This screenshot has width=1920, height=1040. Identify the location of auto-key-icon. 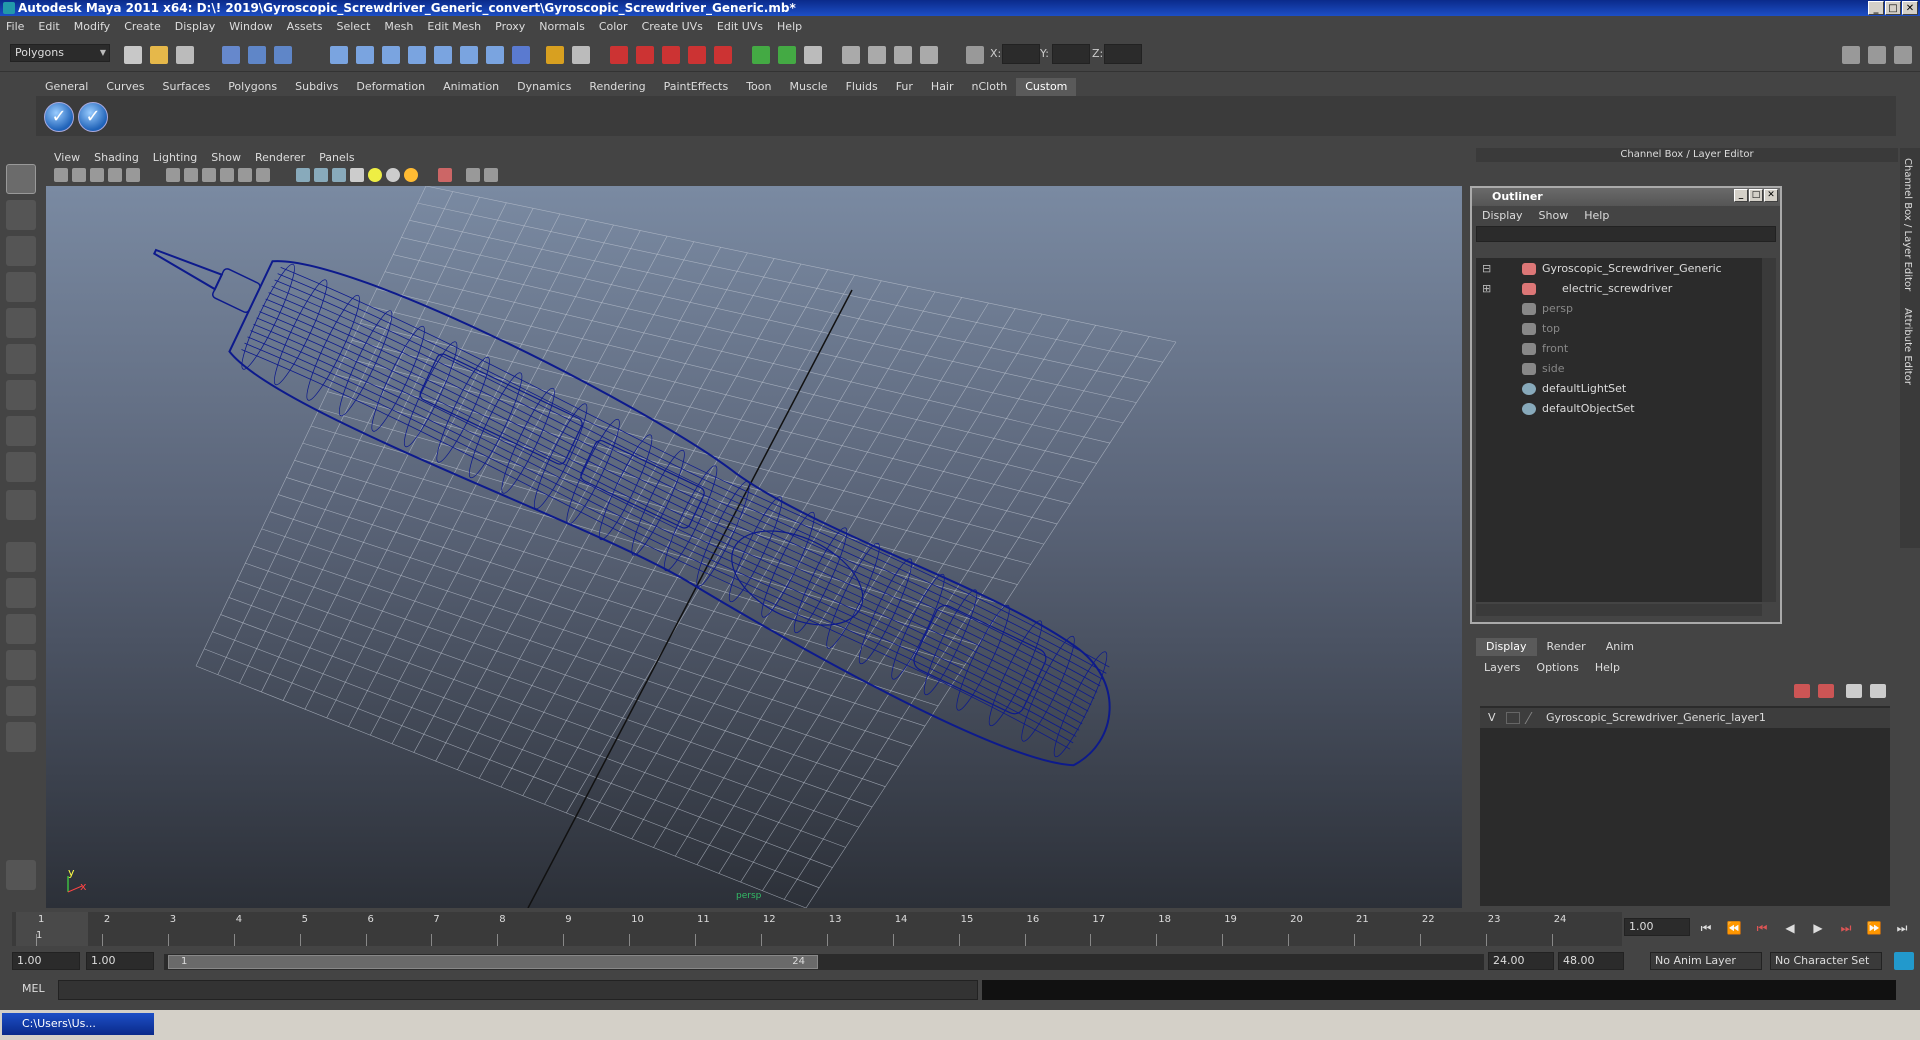
(1904, 961).